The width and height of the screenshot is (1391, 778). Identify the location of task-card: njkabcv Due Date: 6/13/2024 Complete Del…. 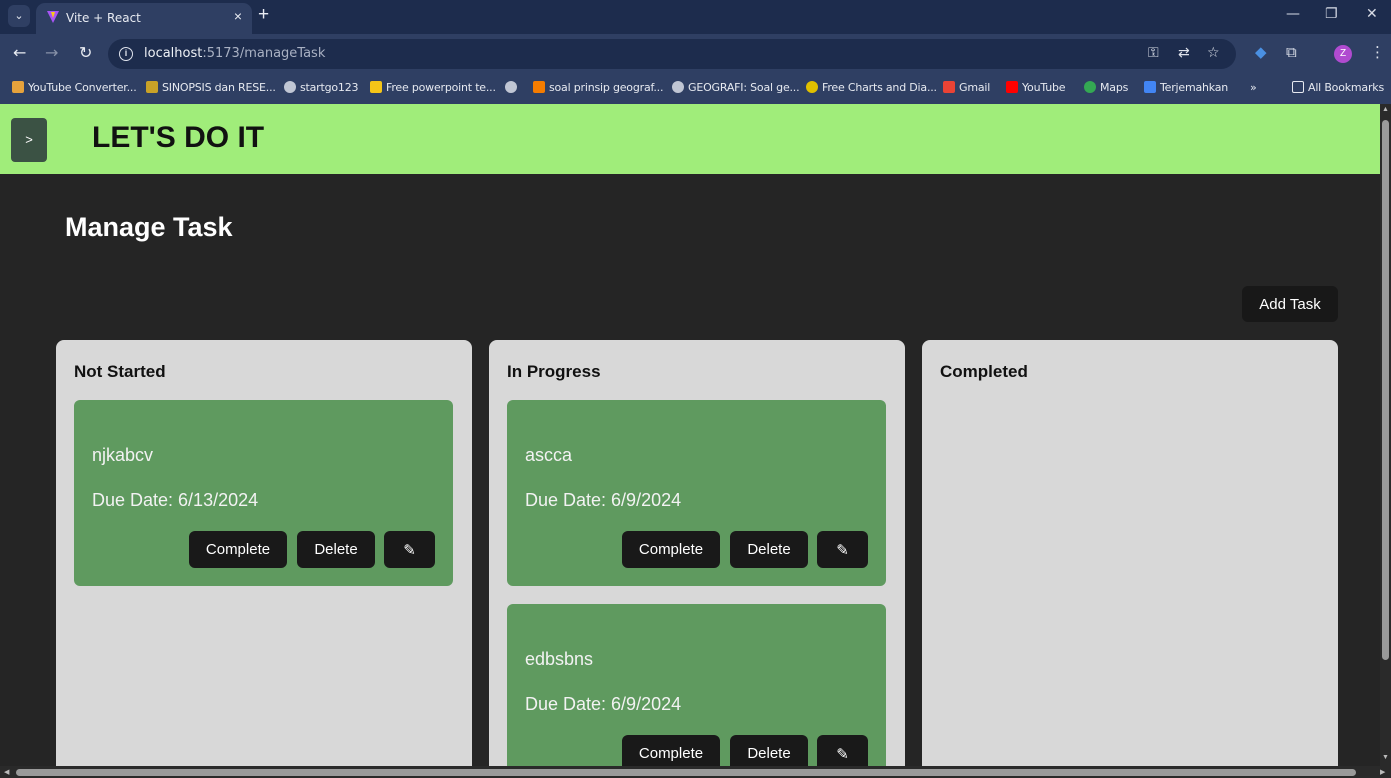
(263, 493).